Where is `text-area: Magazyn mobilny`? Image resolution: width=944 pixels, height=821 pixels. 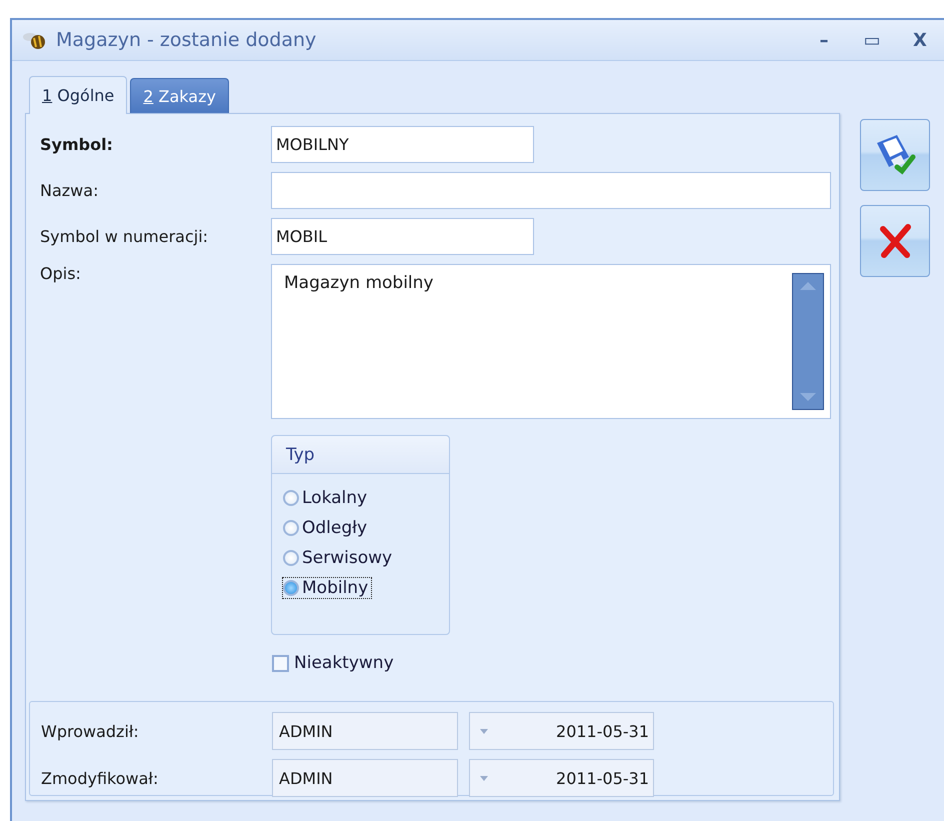
text-area: Magazyn mobilny is located at coordinates (551, 341).